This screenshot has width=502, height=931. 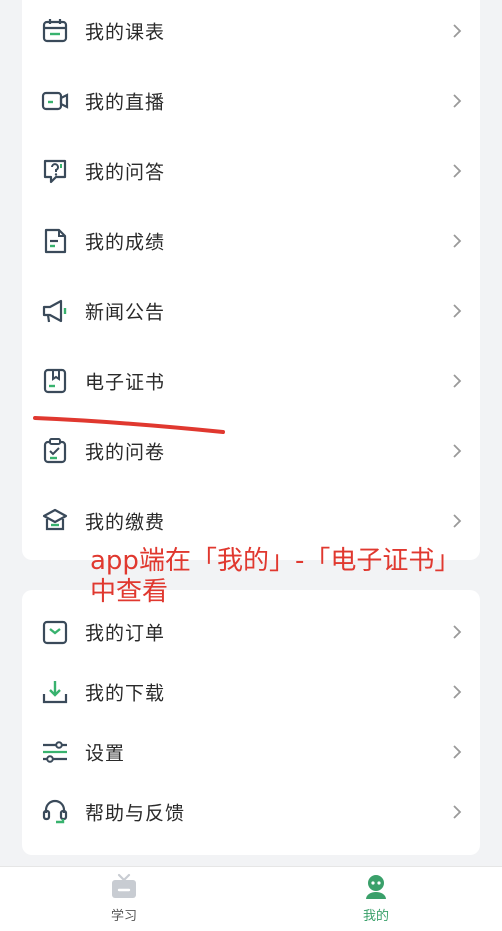 What do you see at coordinates (105, 753) in the screenshot?
I see `menu-item-label: 设置` at bounding box center [105, 753].